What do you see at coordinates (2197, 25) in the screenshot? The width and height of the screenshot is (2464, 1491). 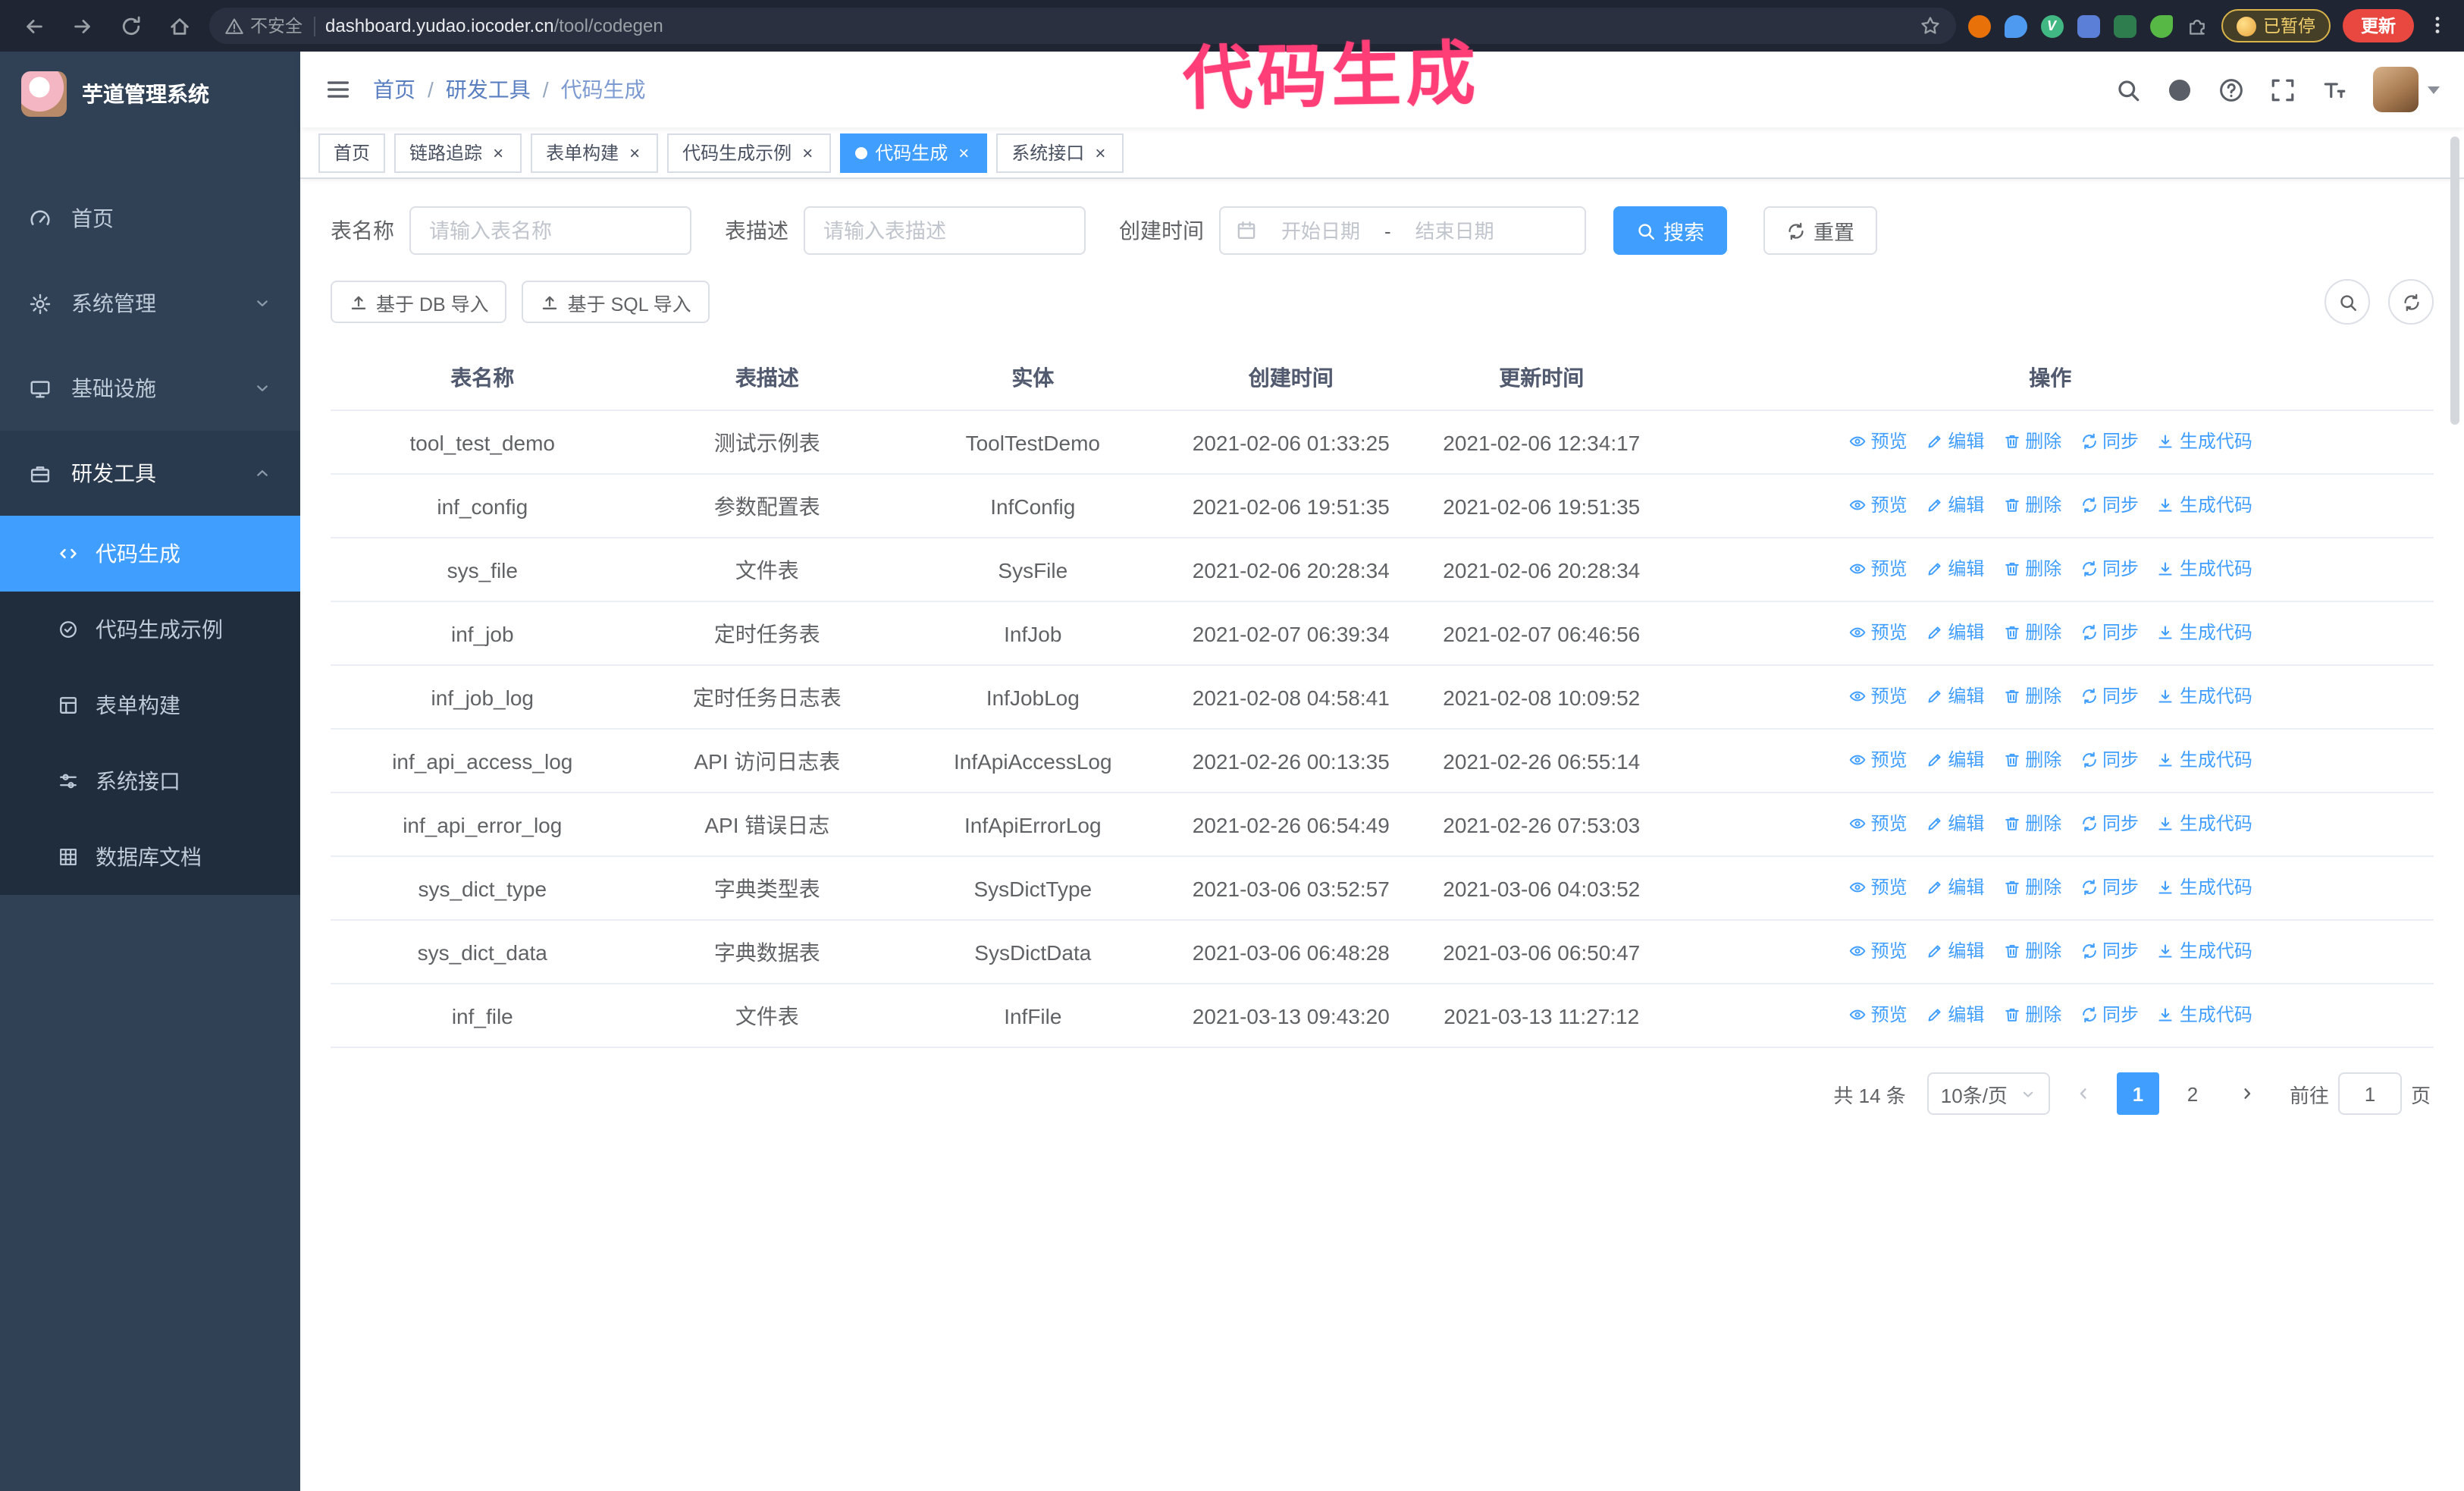 I see `extensions-puzzle-icon` at bounding box center [2197, 25].